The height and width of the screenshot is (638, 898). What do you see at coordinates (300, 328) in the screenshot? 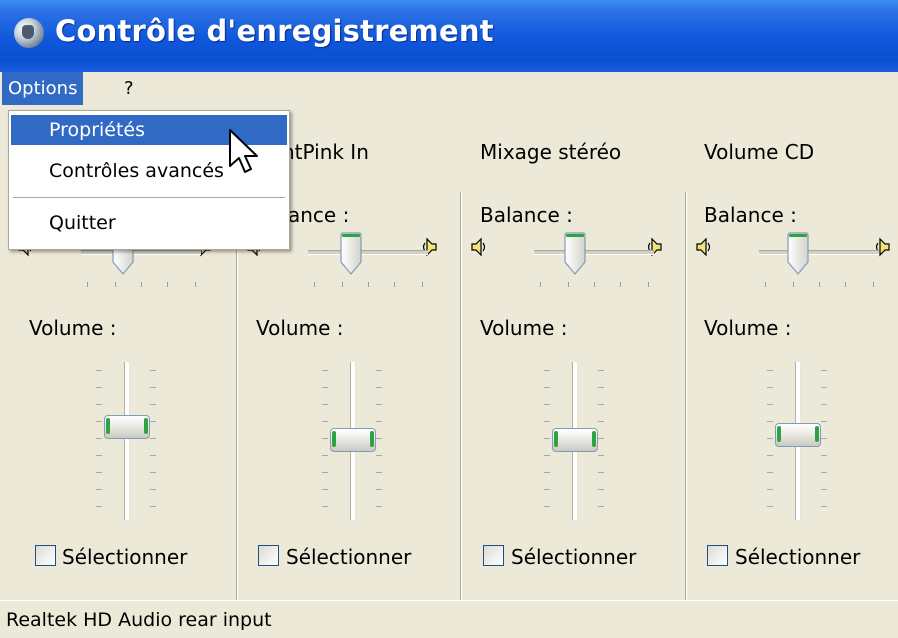
I see `volume-label-1: Volume :` at bounding box center [300, 328].